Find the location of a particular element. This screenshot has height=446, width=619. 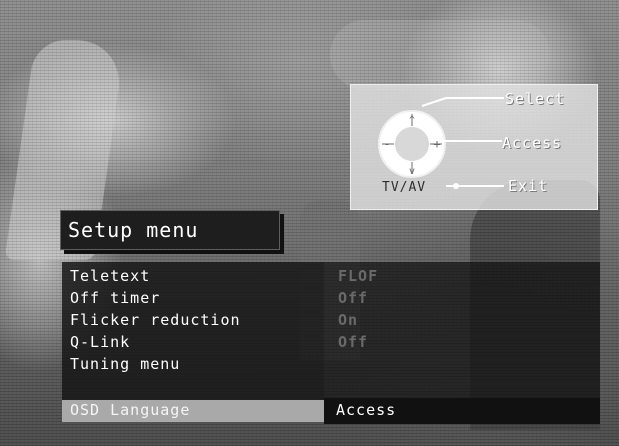

menu-item-q-link: Q-Link is located at coordinates (193, 342).